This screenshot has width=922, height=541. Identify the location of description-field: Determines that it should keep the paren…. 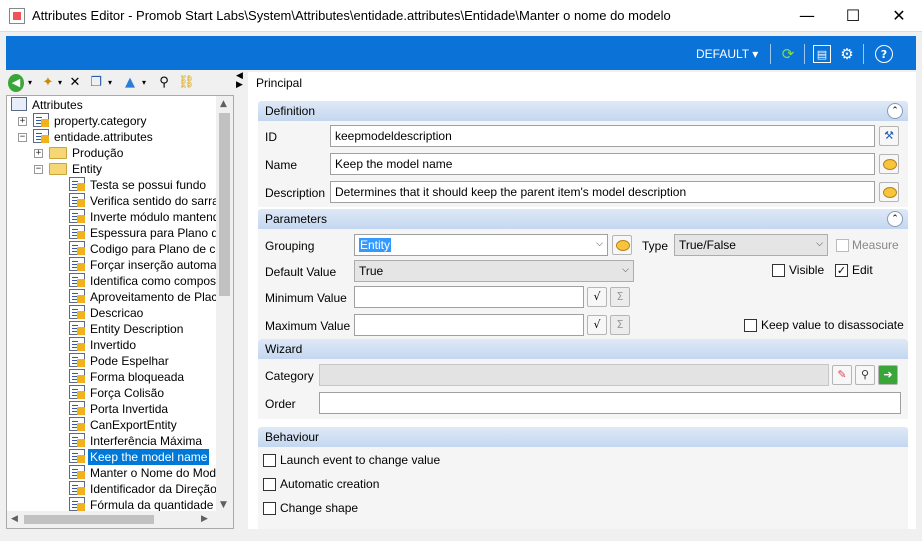
(602, 192).